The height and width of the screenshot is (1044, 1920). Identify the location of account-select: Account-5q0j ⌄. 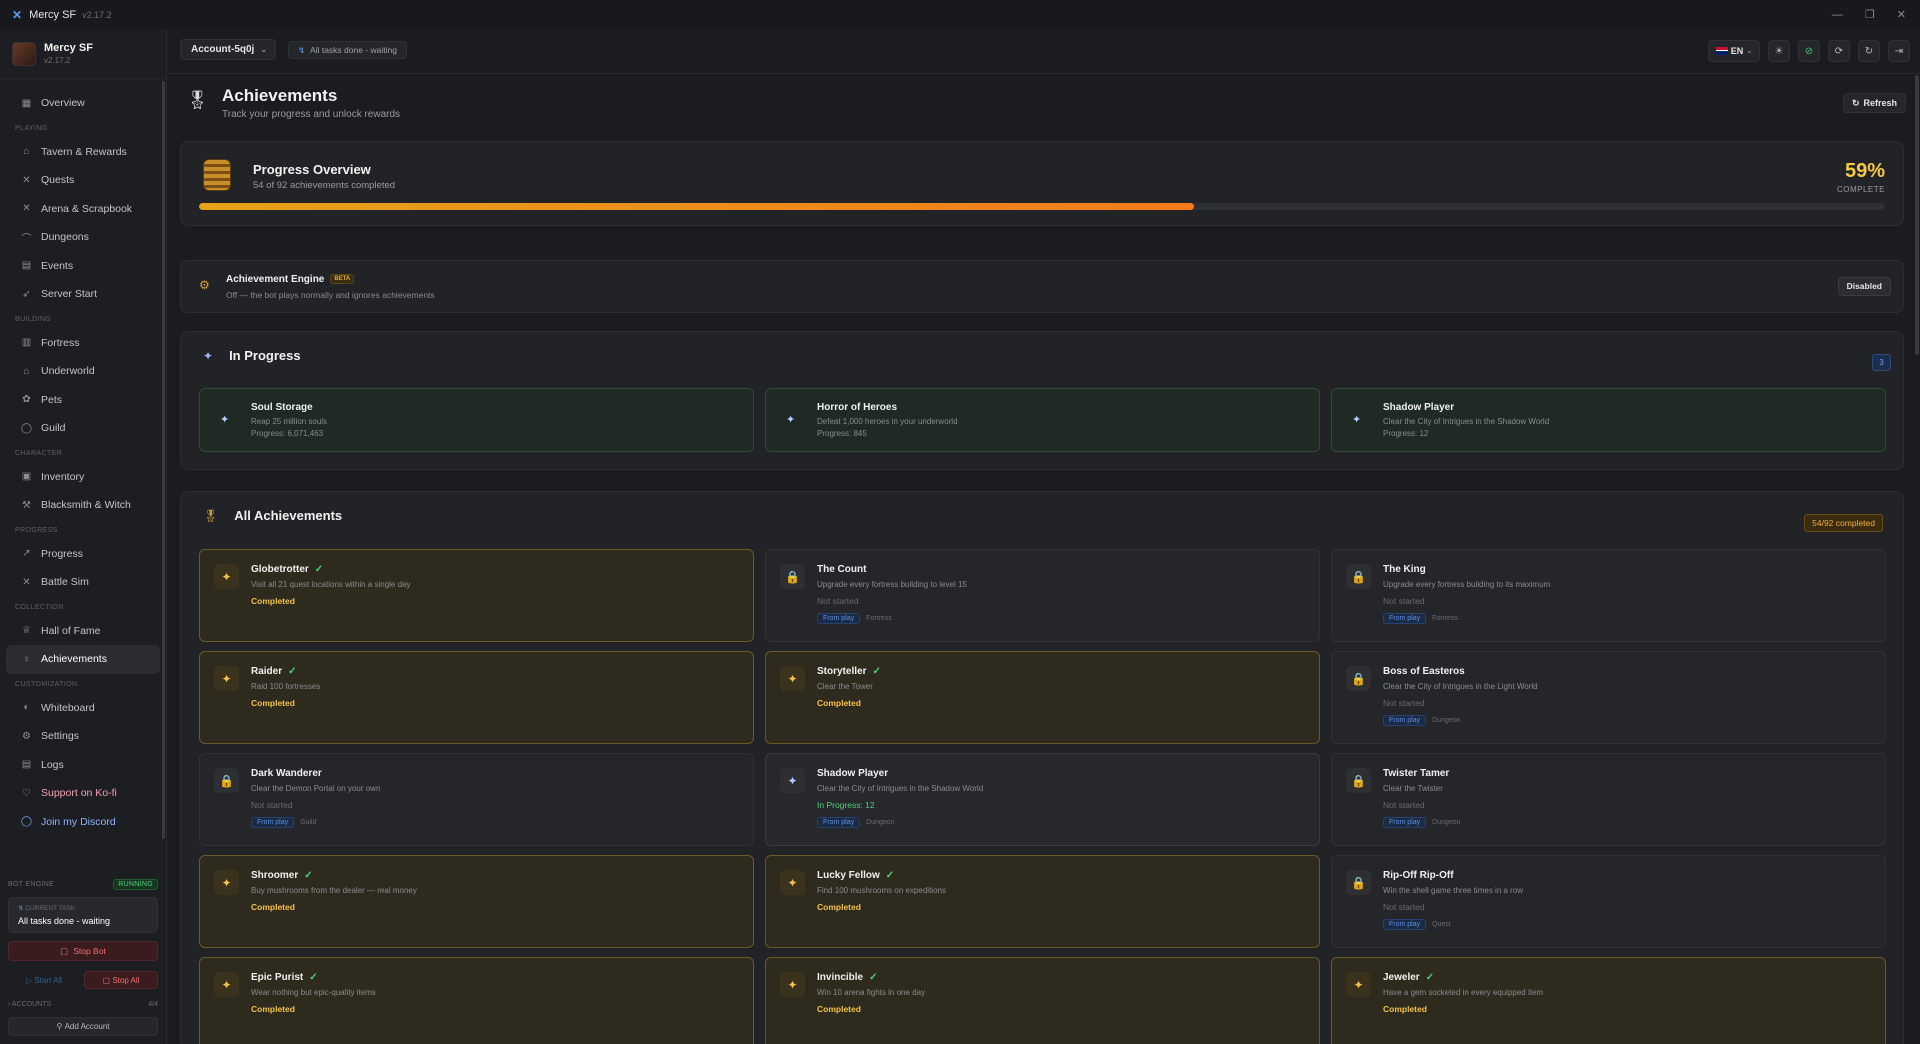
(228, 49).